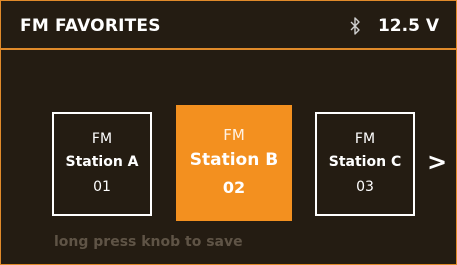 This screenshot has width=457, height=265. Describe the element at coordinates (148, 242) in the screenshot. I see `save-hint: long press knob to save` at that location.